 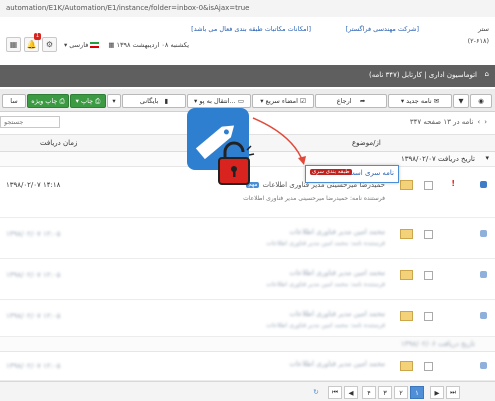 I want to click on date-label: یکشنبه ۰۸ اردیبهشت ۱۳۹۸, so click(x=153, y=44).